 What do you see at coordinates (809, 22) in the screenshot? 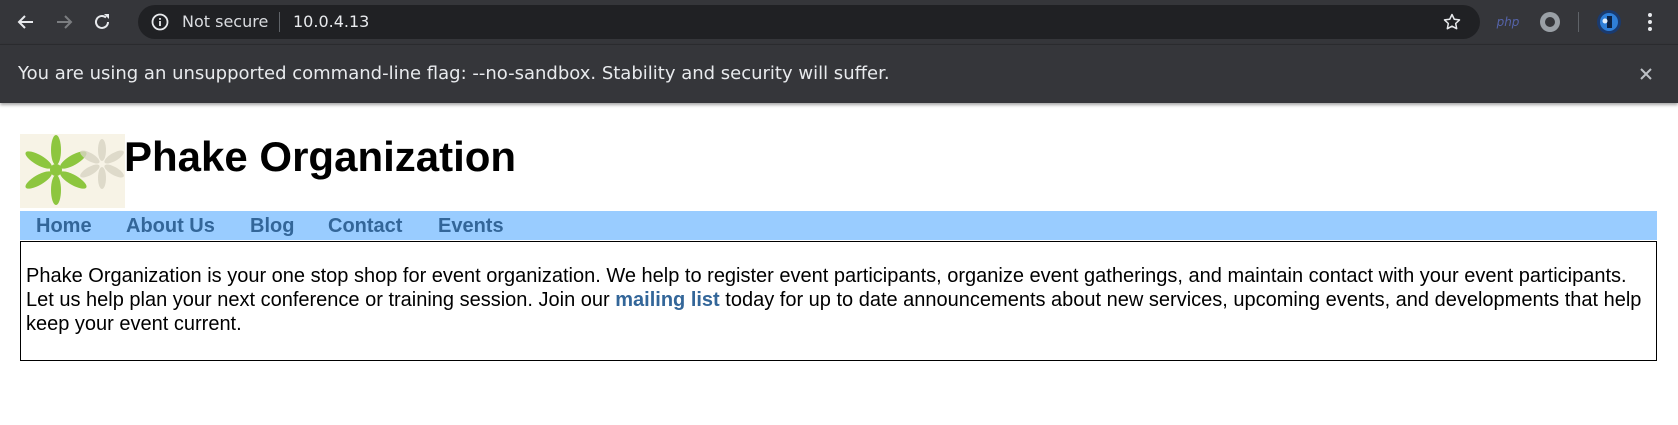
I see `address-bar: Not secure 10.0.4.13` at bounding box center [809, 22].